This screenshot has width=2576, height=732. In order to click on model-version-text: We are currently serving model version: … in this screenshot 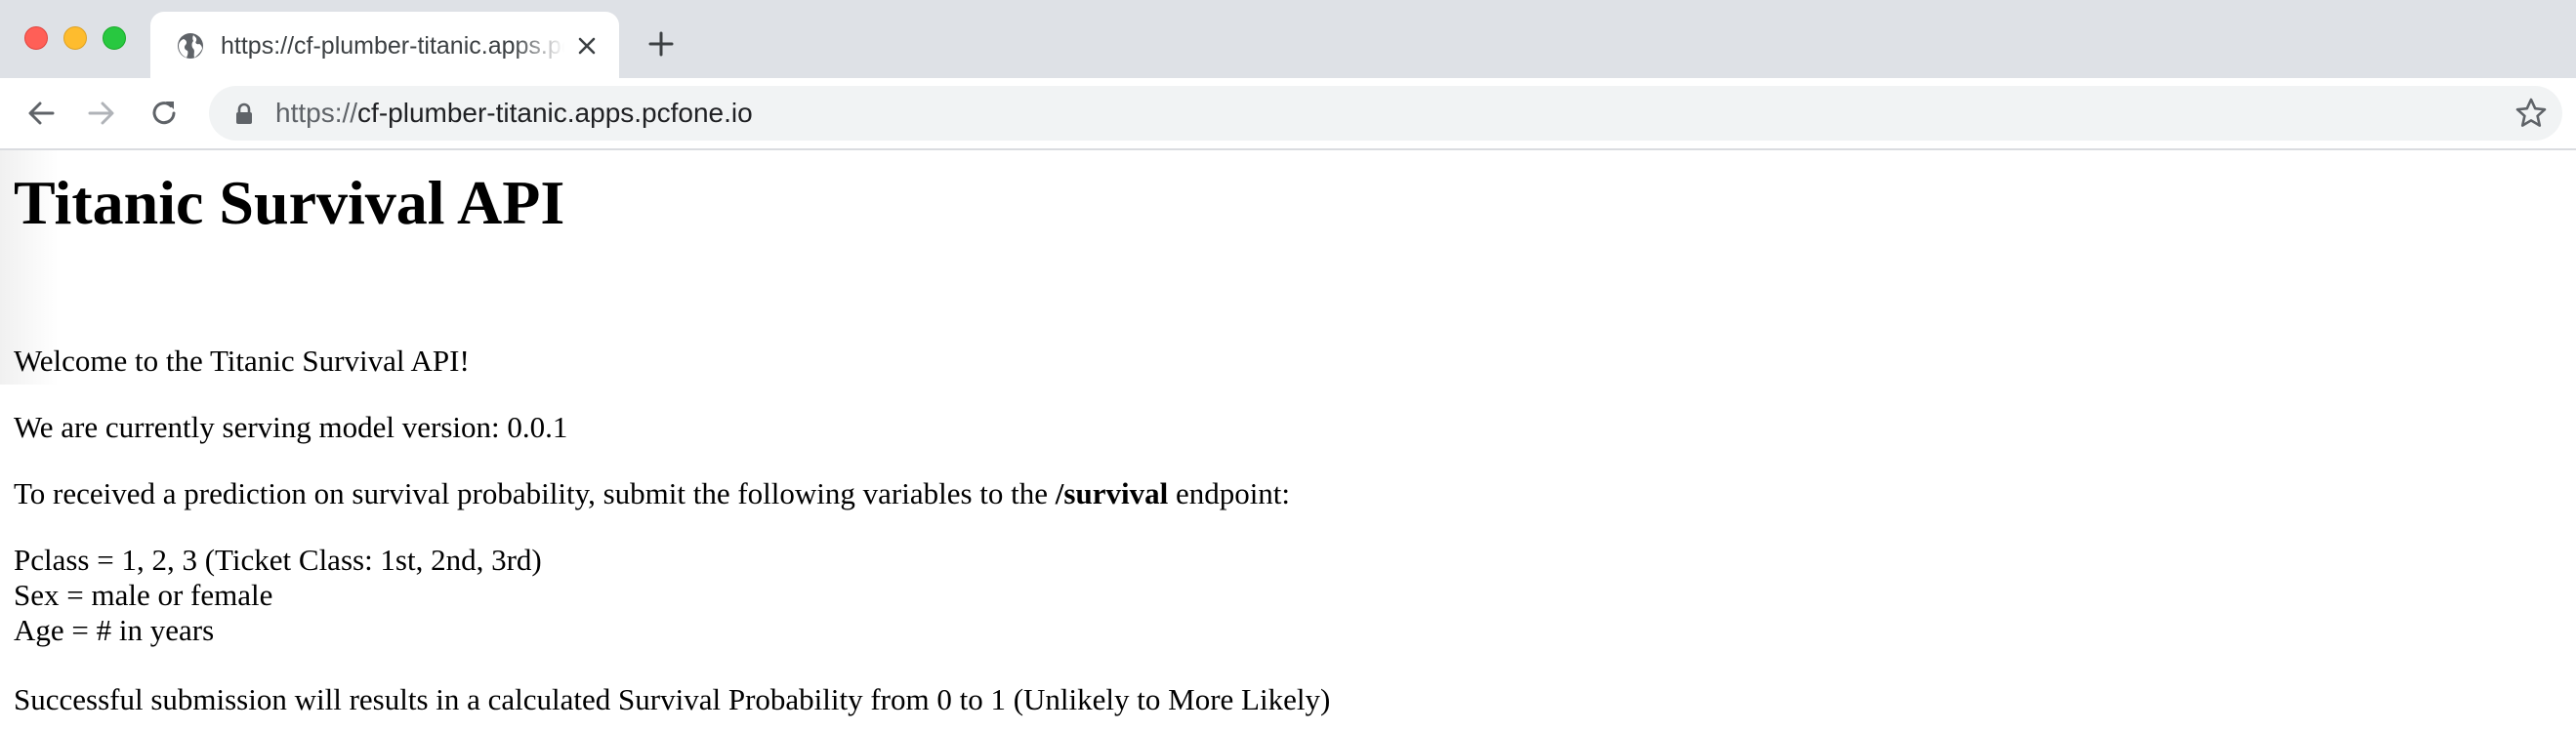, I will do `click(291, 427)`.